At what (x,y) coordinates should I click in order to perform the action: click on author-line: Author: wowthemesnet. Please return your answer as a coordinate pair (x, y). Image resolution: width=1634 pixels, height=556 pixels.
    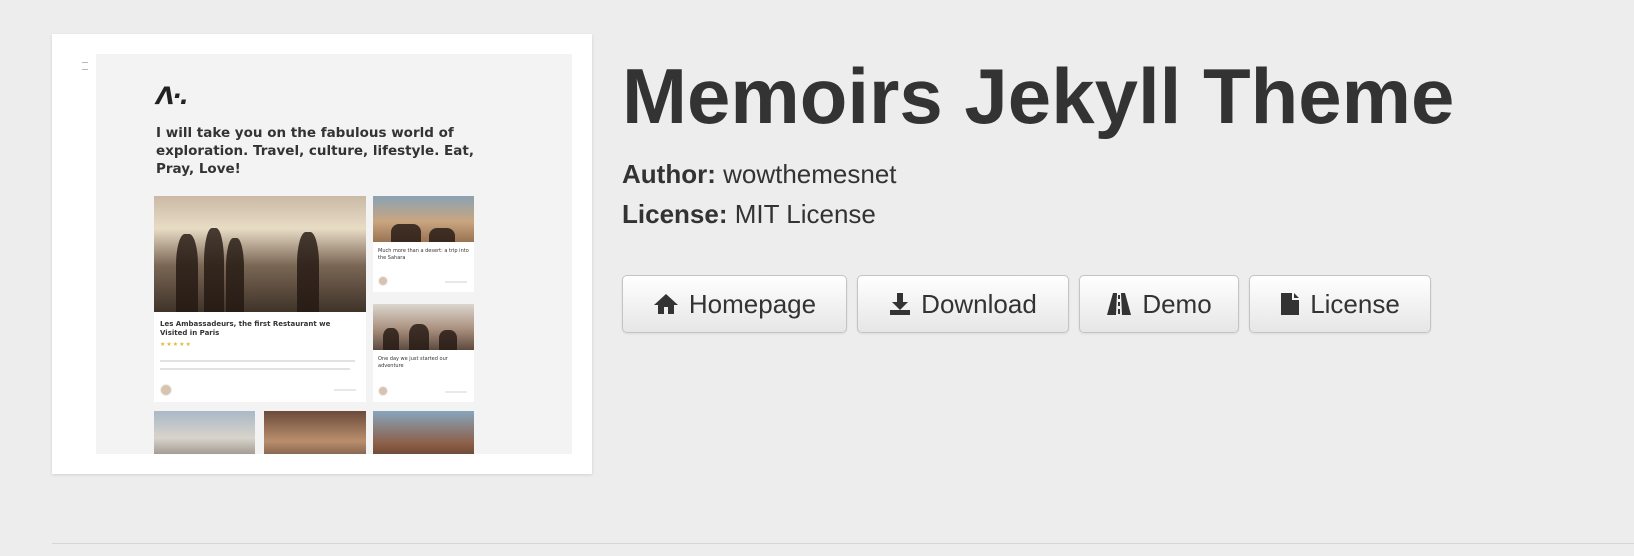
    Looking at the image, I should click on (759, 174).